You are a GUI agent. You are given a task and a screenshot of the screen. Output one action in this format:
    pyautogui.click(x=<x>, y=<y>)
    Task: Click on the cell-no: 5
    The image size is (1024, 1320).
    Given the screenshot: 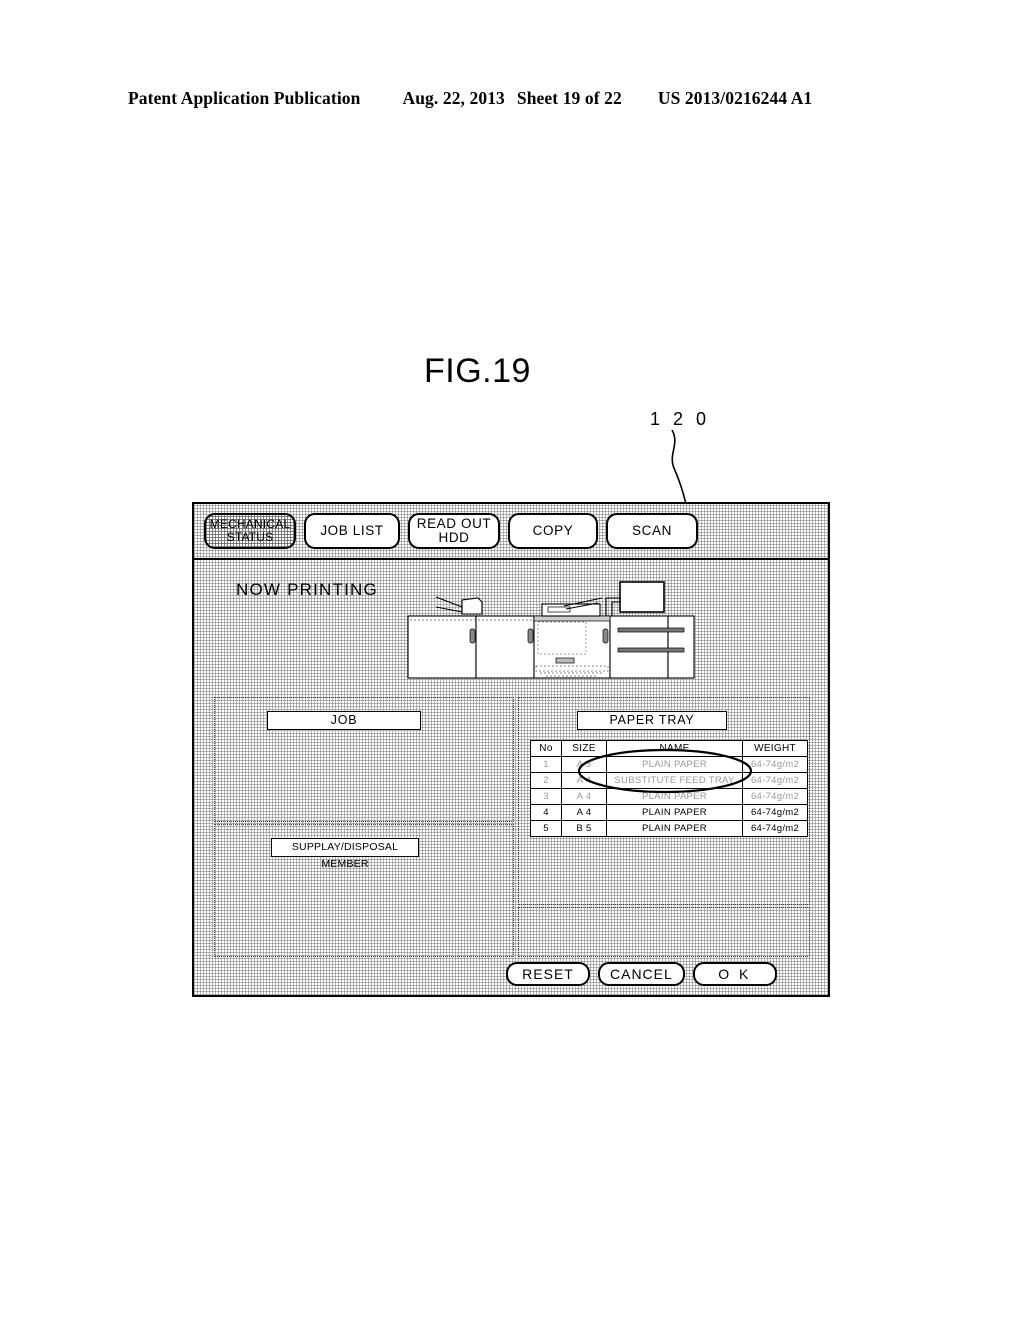 What is the action you would take?
    pyautogui.click(x=546, y=828)
    